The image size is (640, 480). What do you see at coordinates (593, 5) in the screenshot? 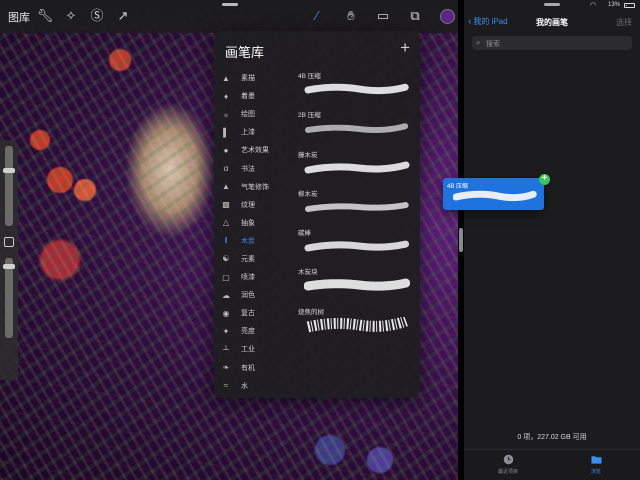
I see `wifi-icon: ◠` at bounding box center [593, 5].